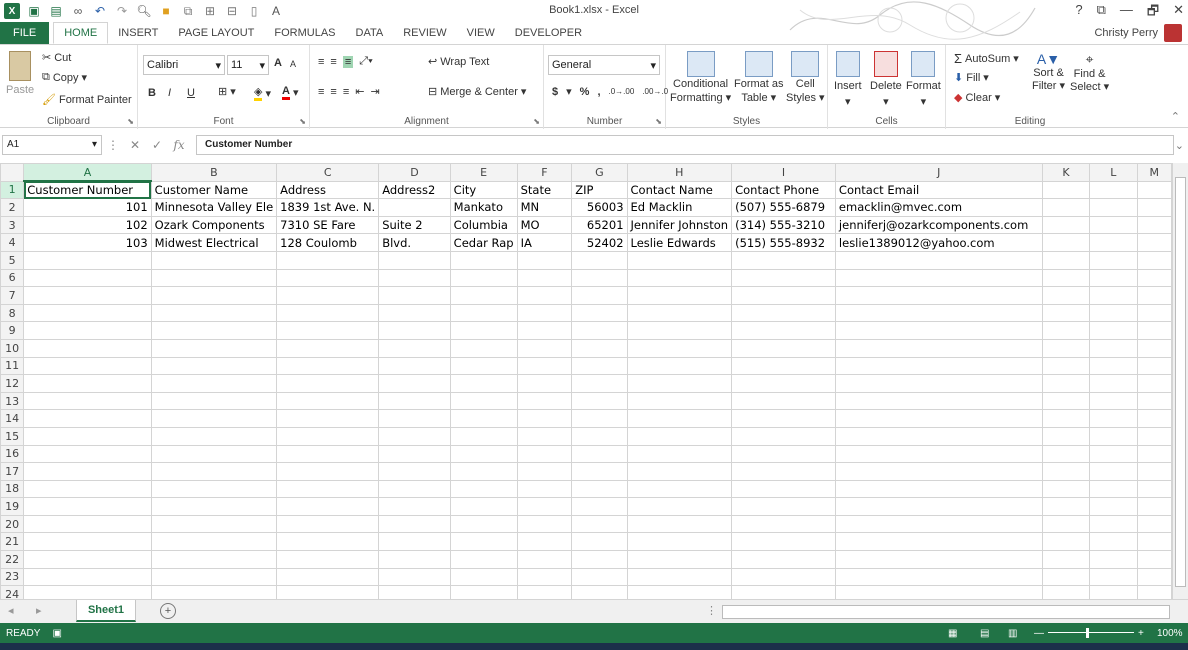 This screenshot has height=650, width=1188. What do you see at coordinates (783, 330) in the screenshot?
I see `cell-i9` at bounding box center [783, 330].